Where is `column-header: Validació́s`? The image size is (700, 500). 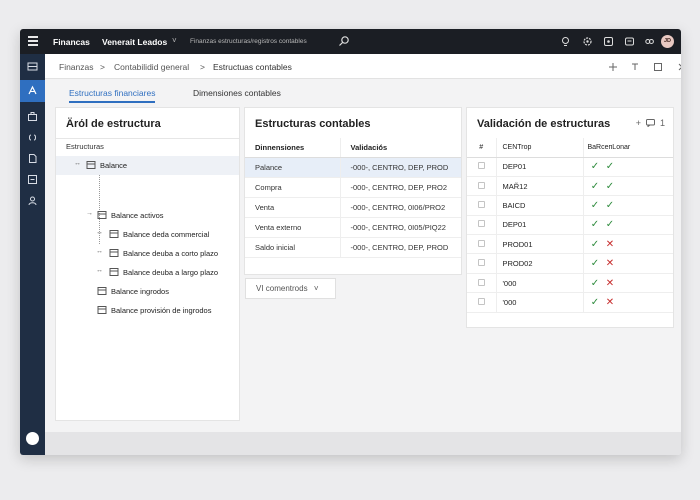 column-header: Validació́s is located at coordinates (400, 148).